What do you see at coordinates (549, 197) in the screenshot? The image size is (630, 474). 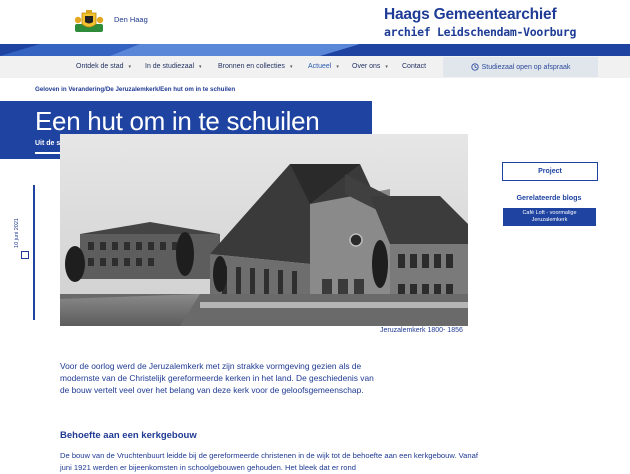 I see `related-blogs-heading: Gerelateerde blogs` at bounding box center [549, 197].